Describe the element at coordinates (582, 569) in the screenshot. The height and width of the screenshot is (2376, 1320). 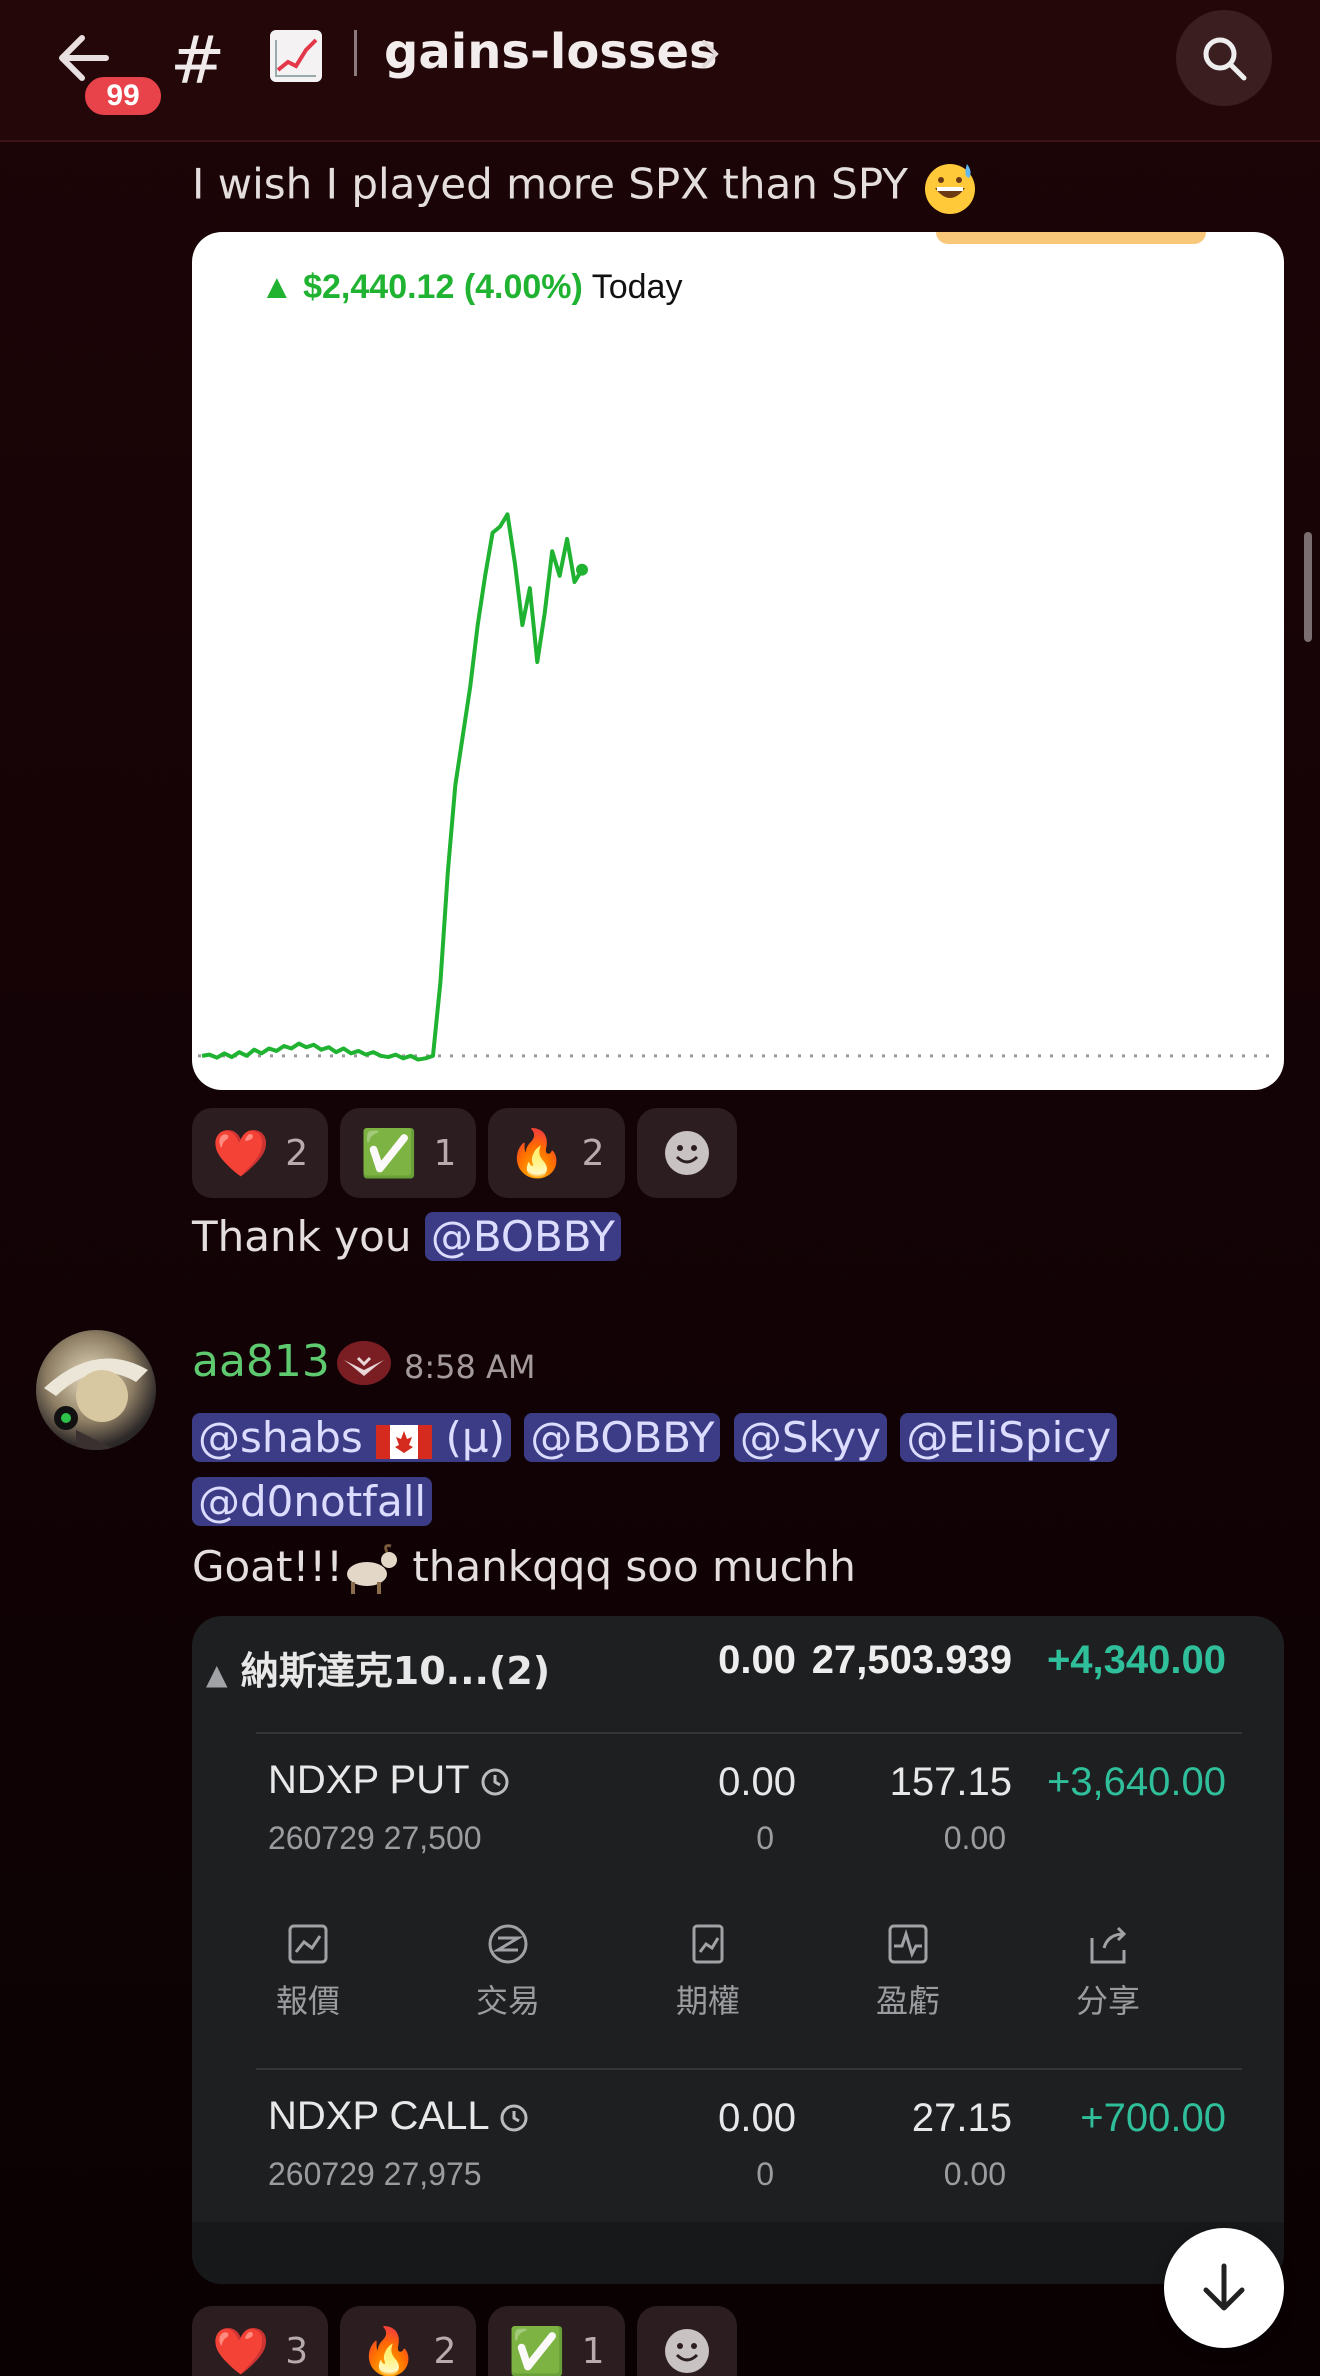
I see `last-point-marker` at that location.